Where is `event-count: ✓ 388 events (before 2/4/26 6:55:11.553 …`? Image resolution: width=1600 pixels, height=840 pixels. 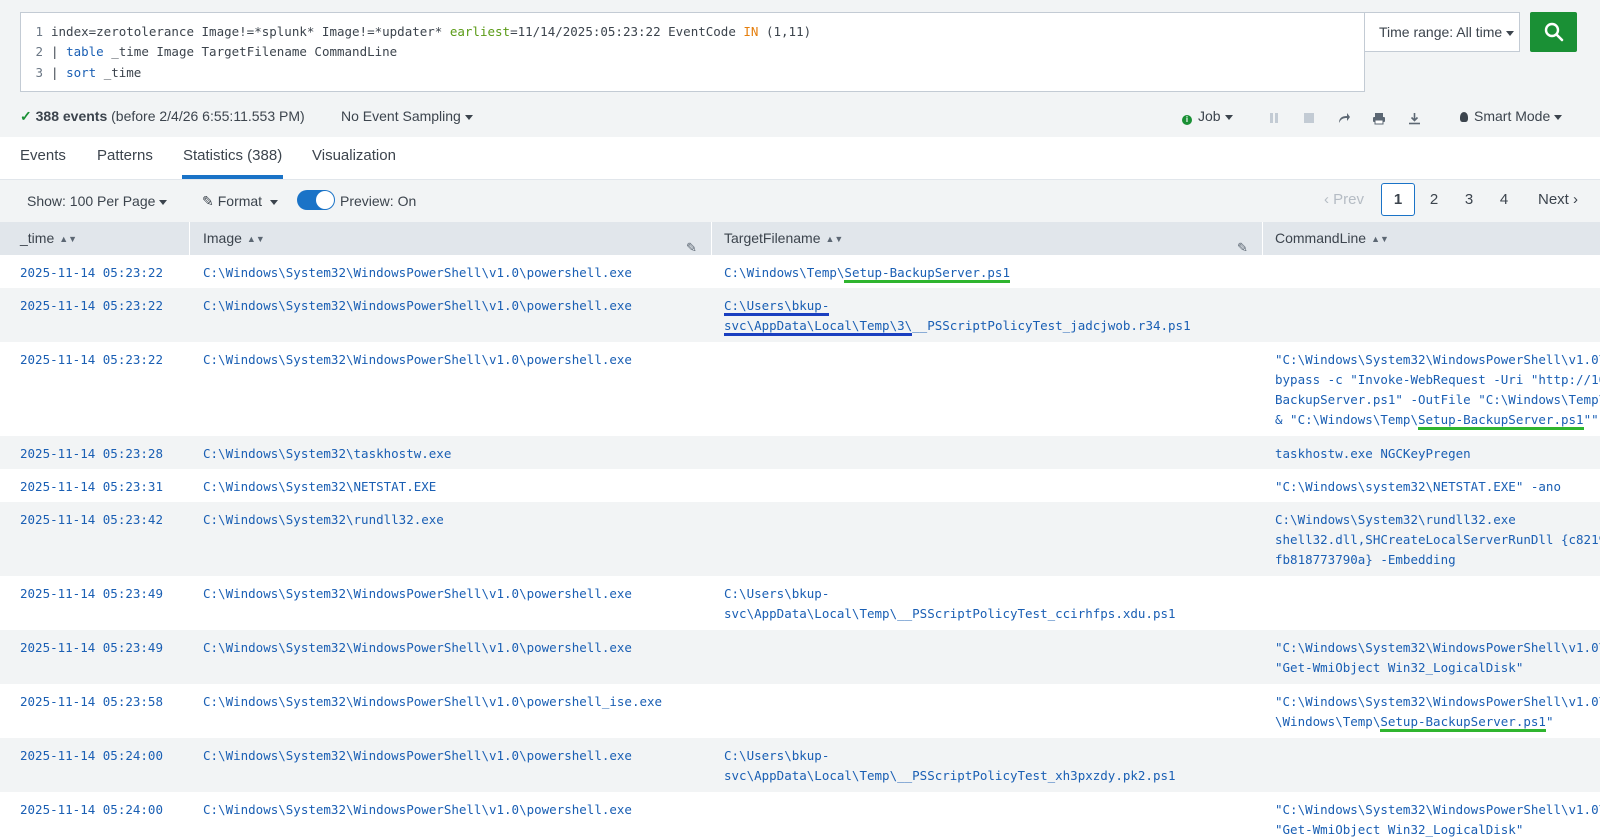 event-count: ✓ 388 events (before 2/4/26 6:55:11.553 … is located at coordinates (162, 116).